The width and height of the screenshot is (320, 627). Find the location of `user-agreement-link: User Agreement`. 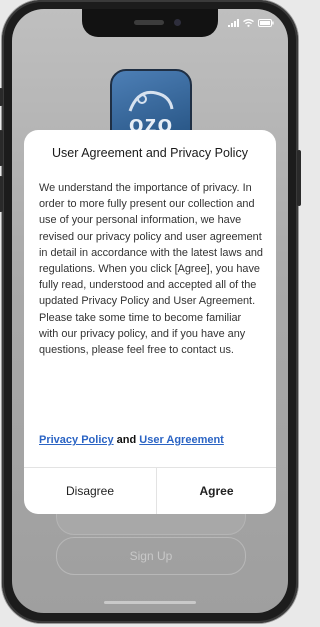

user-agreement-link: User Agreement is located at coordinates (181, 440).